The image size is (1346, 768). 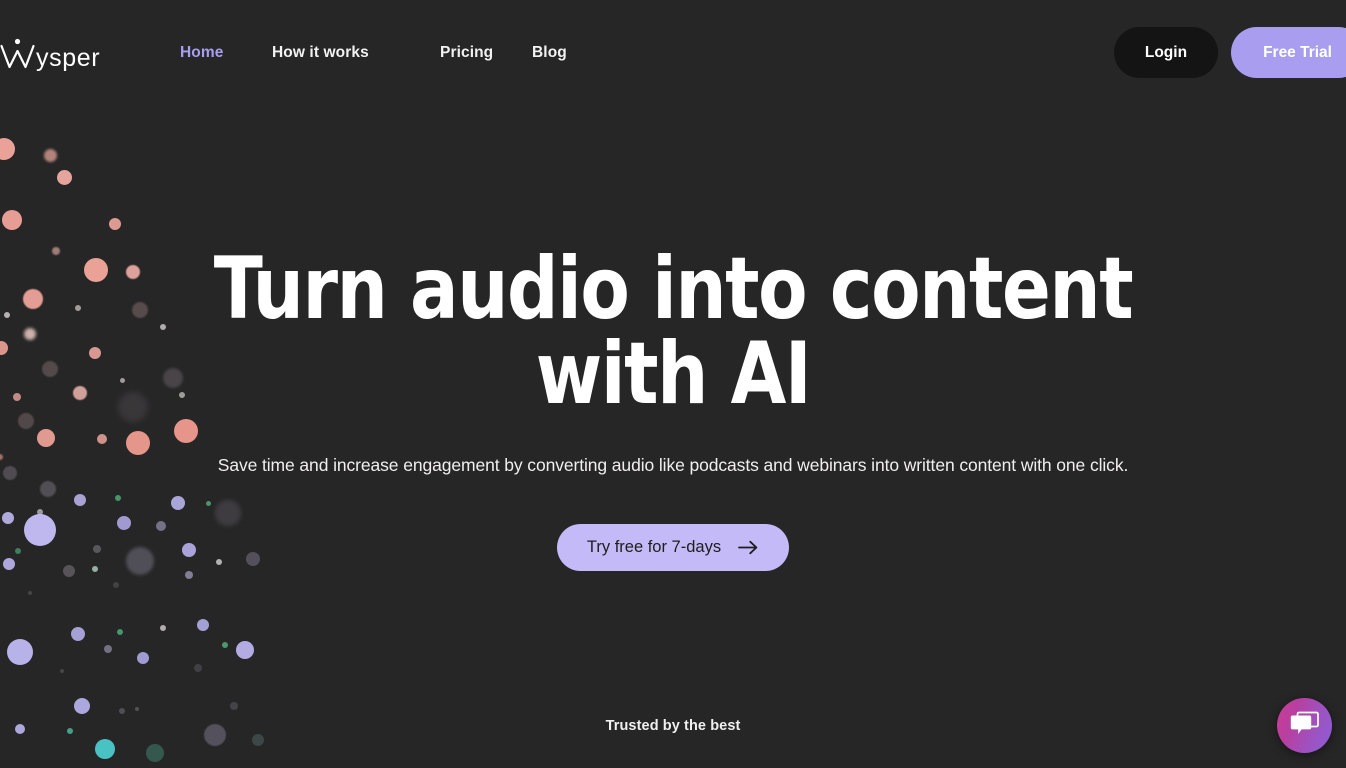 I want to click on free-trial-button: Free Trial, so click(x=1288, y=52).